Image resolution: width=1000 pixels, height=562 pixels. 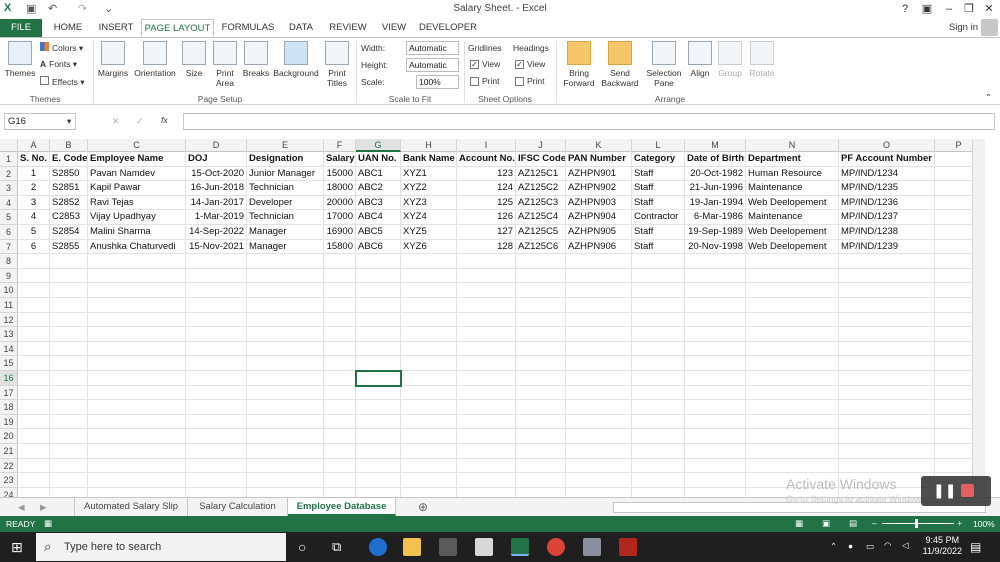 What do you see at coordinates (599, 159) in the screenshot?
I see `table-header-cell: PAN Number` at bounding box center [599, 159].